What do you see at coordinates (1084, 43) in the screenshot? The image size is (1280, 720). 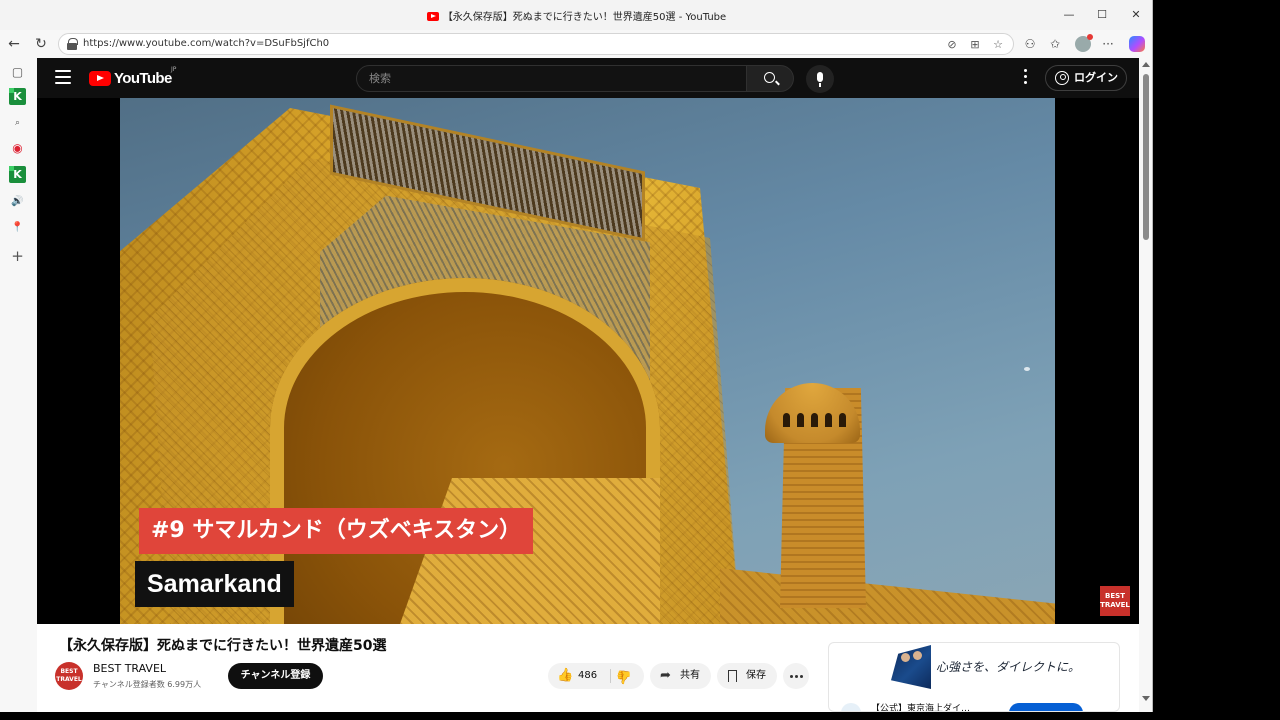 I see `profile-avatar` at bounding box center [1084, 43].